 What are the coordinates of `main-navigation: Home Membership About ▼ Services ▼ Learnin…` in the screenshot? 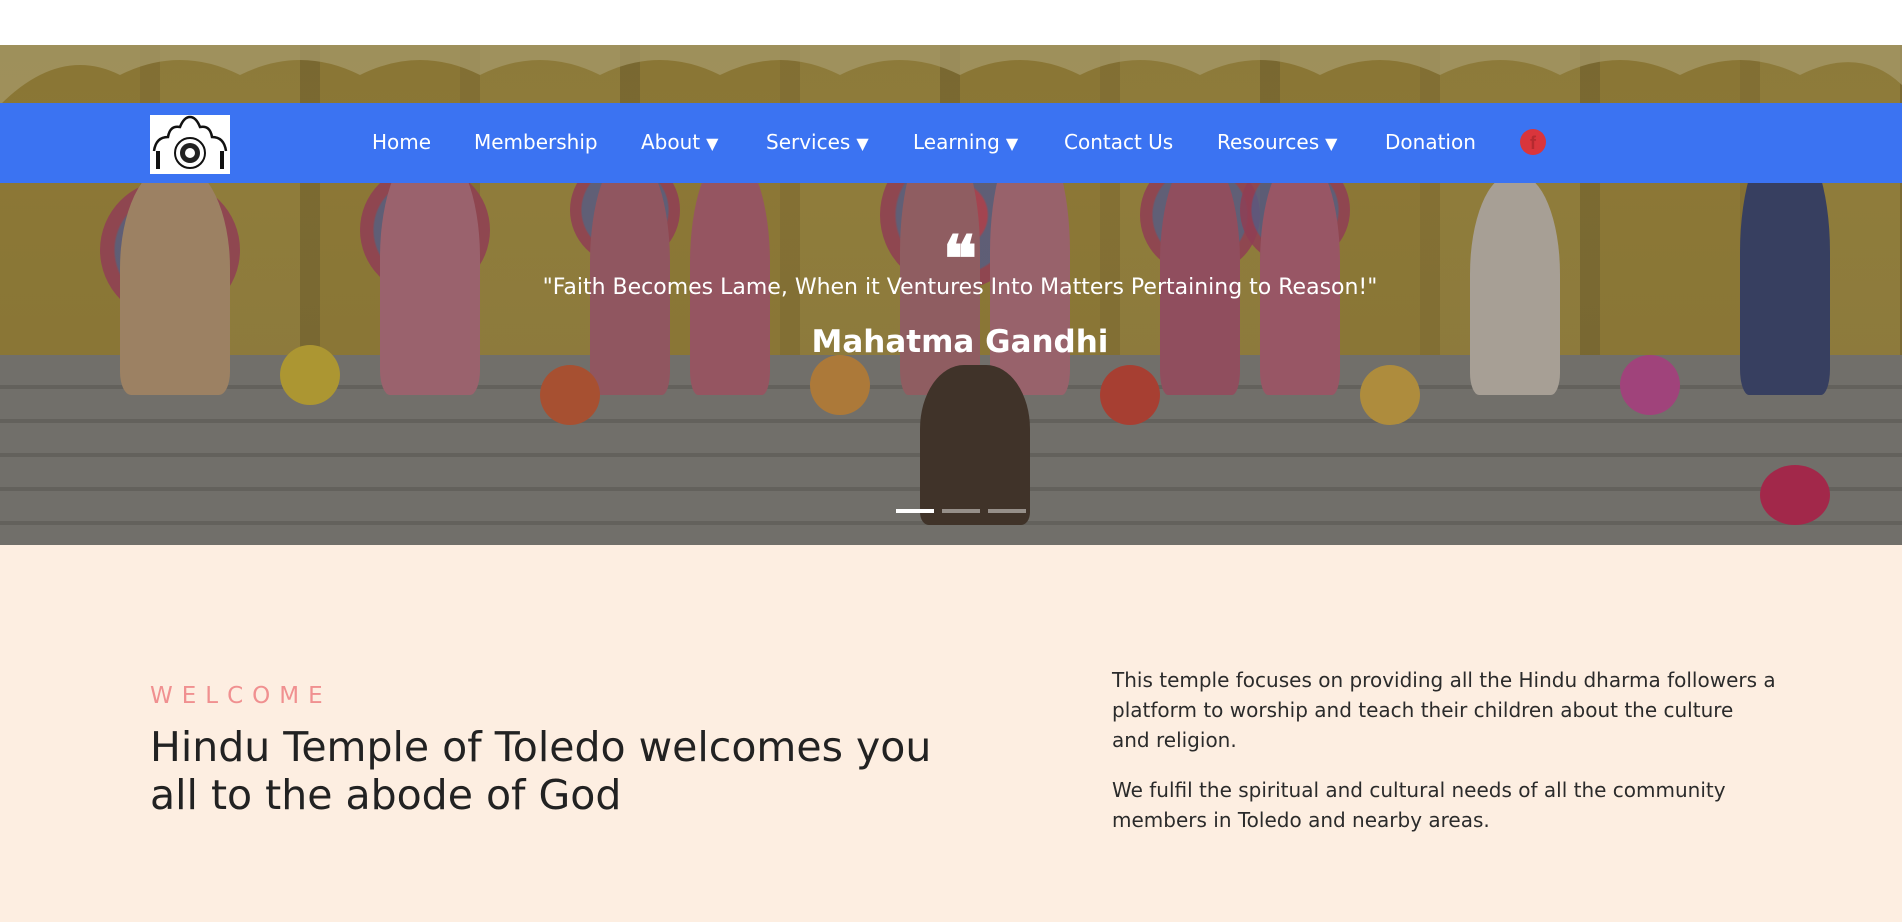 It's located at (951, 143).